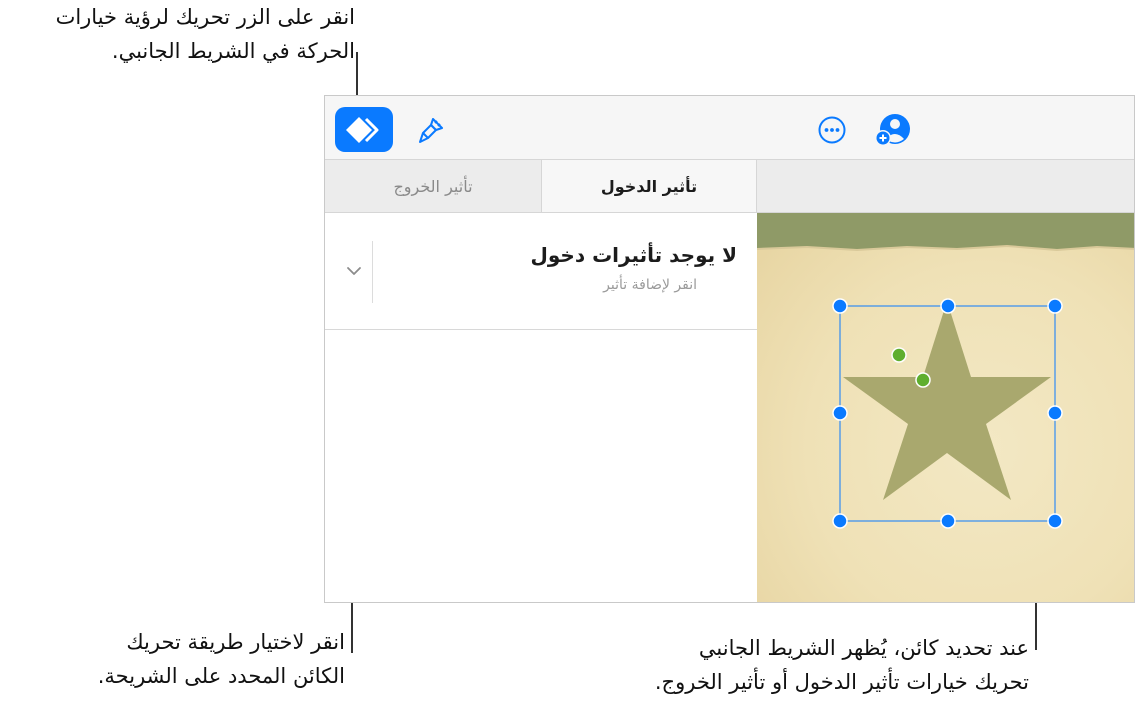 This screenshot has width=1137, height=718. I want to click on leader-line, so click(357, 76).